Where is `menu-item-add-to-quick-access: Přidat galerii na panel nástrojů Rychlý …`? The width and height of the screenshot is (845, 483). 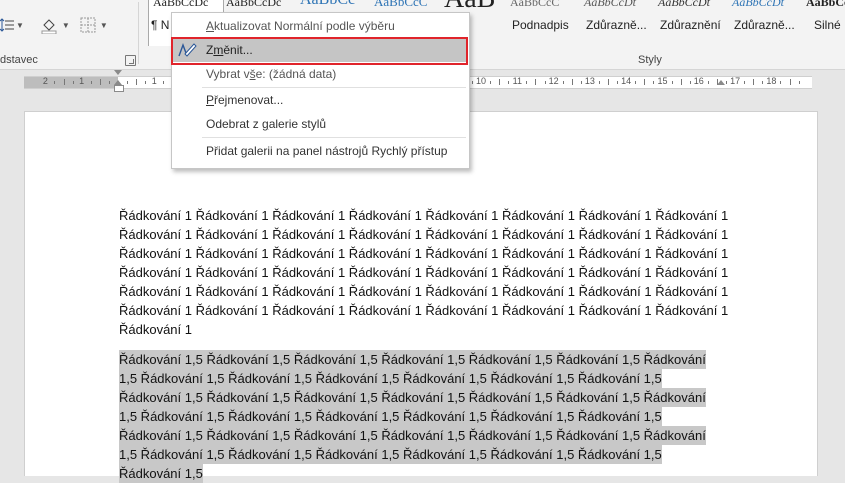
menu-item-add-to-quick-access: Přidat galerii na panel nástrojů Rychlý … is located at coordinates (320, 151).